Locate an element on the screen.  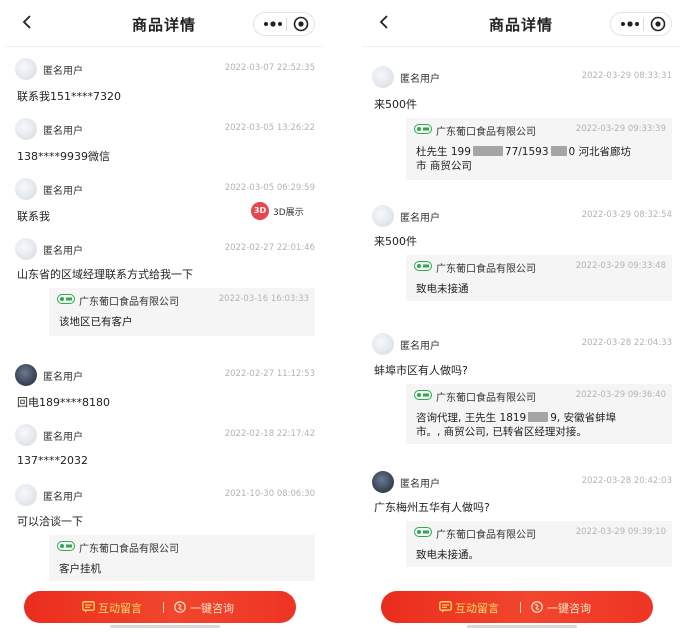
message-text: 联系我 is located at coordinates (33, 216).